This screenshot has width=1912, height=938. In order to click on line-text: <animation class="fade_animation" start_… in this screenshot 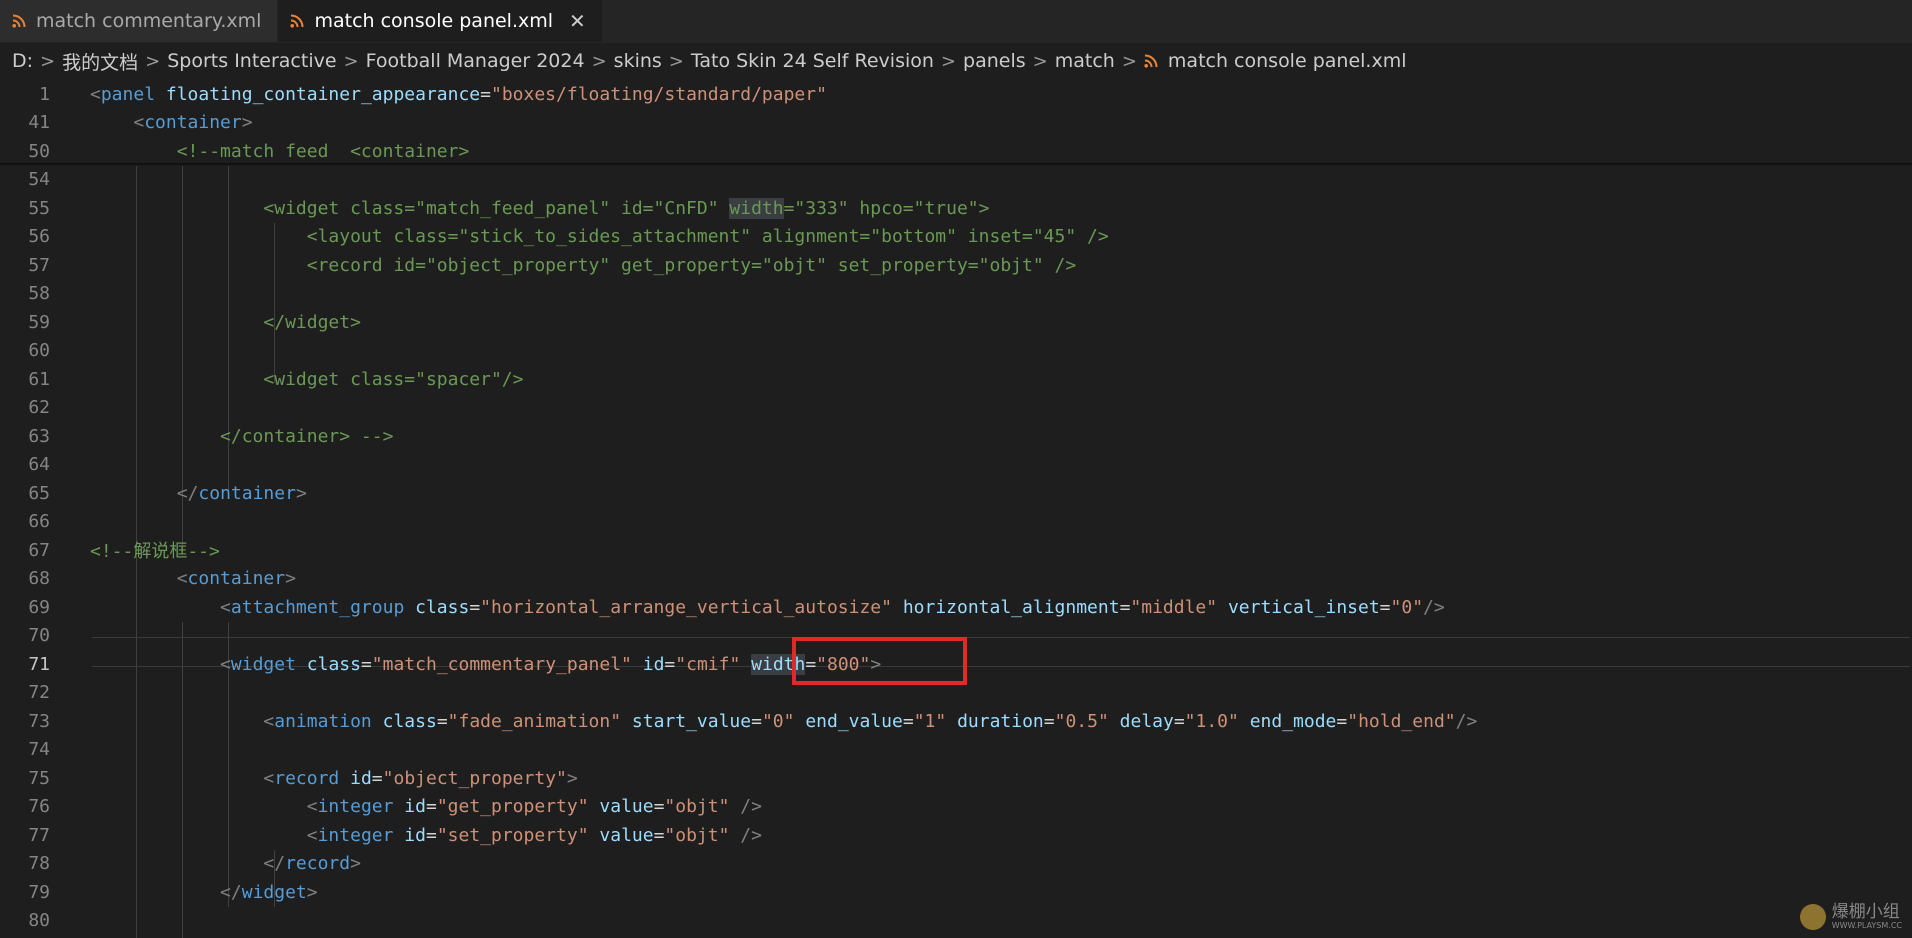, I will do `click(783, 721)`.